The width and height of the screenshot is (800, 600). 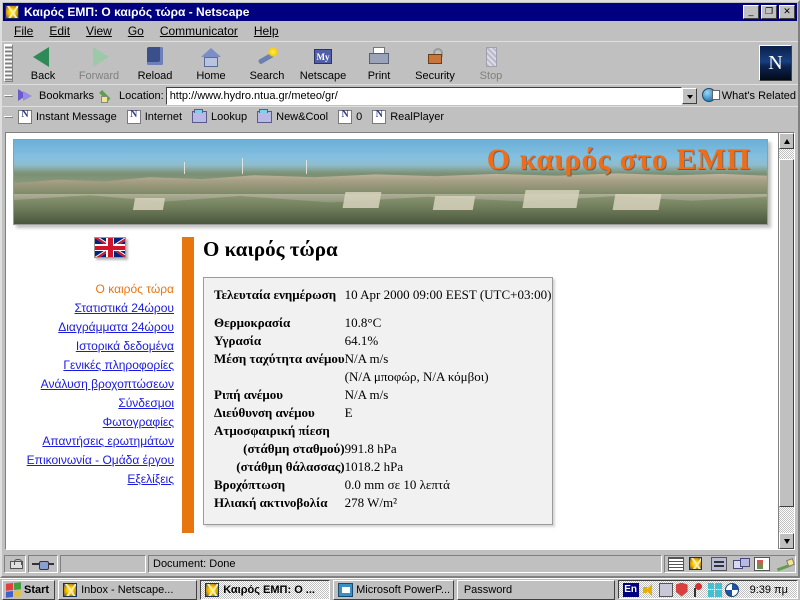 I want to click on squares-icon, so click(x=714, y=589).